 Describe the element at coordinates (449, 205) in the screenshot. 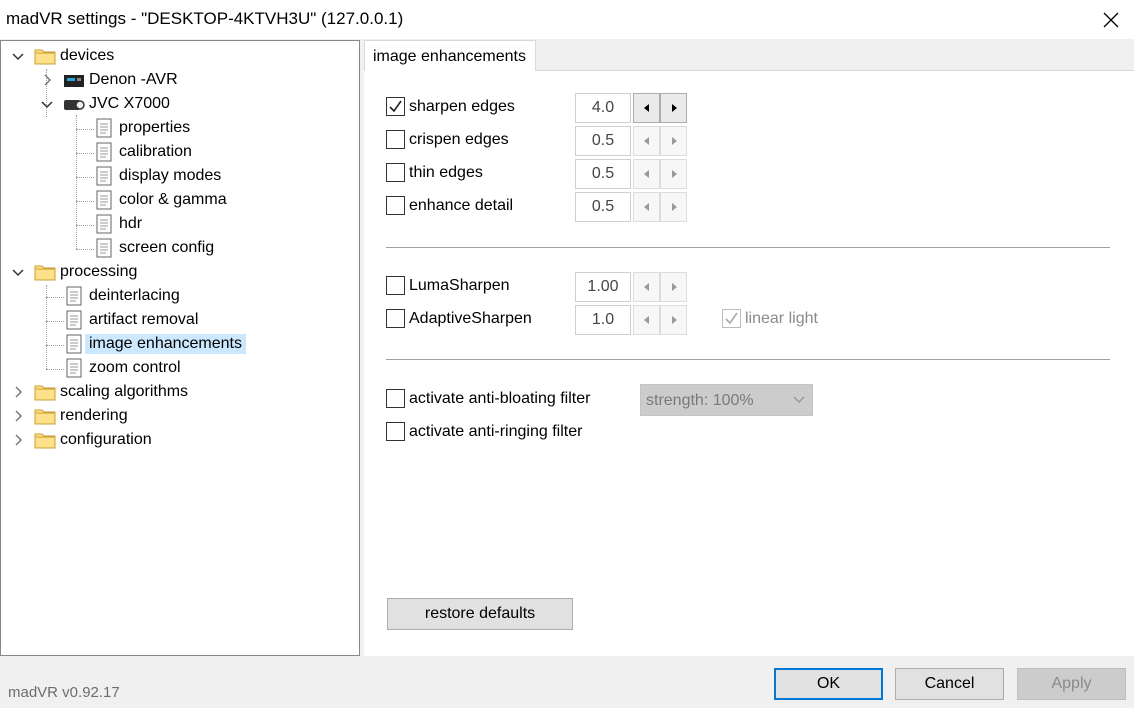

I see `enhance-detail-checkbox: enhance detail` at that location.